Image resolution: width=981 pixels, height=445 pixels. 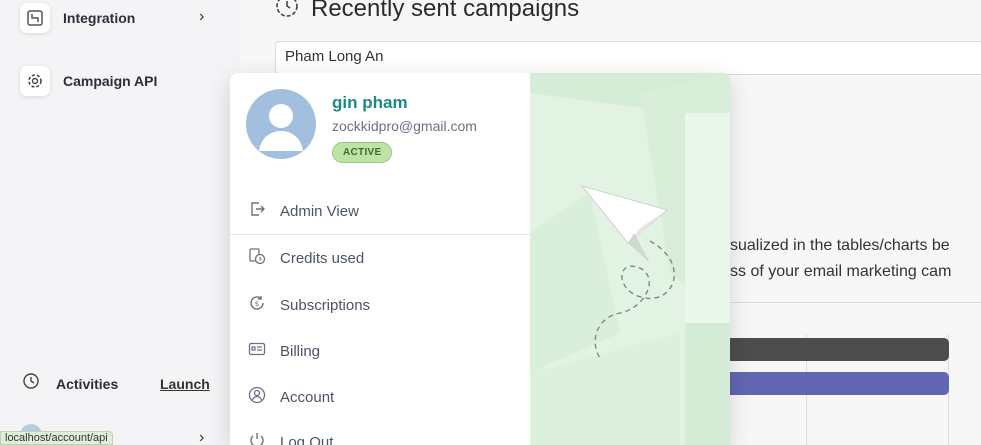 I want to click on campaign-name-field: Pham Long An, so click(x=628, y=58).